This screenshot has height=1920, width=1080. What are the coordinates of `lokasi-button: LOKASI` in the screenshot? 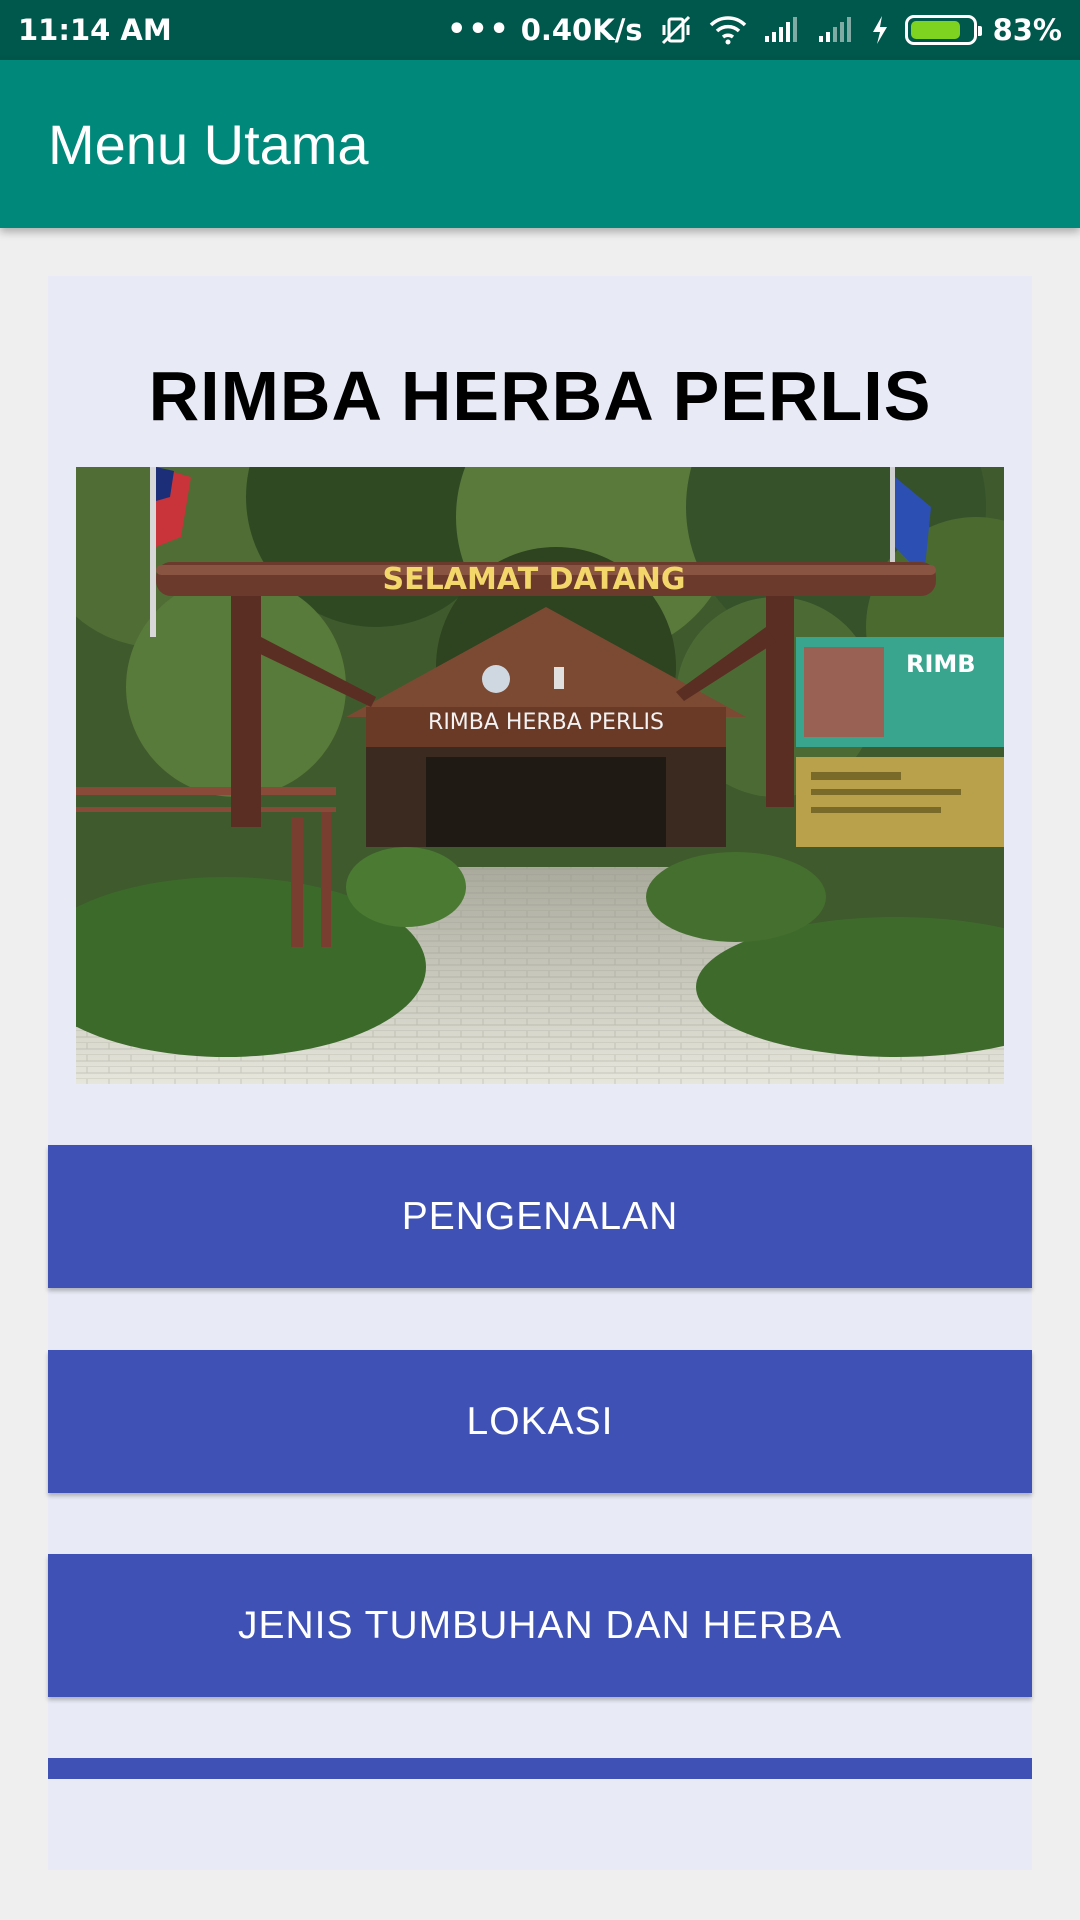 It's located at (540, 1421).